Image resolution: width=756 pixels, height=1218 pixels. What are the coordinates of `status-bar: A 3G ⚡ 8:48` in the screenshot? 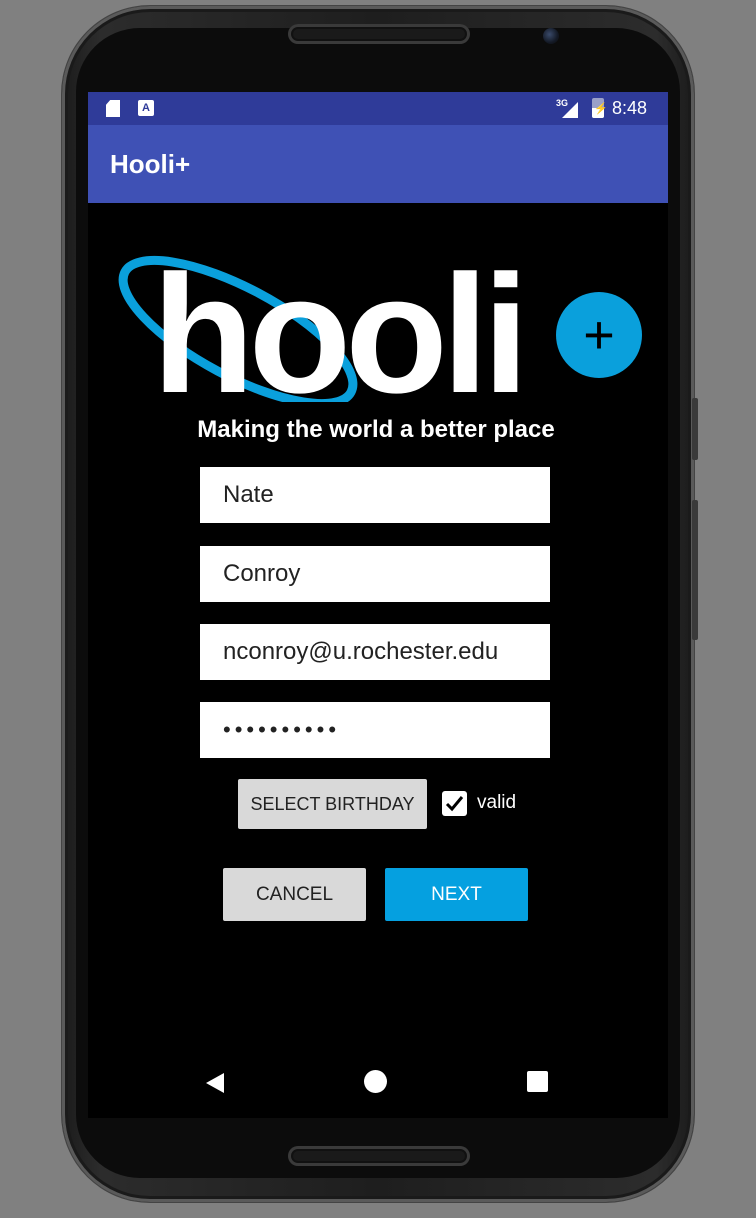 It's located at (378, 108).